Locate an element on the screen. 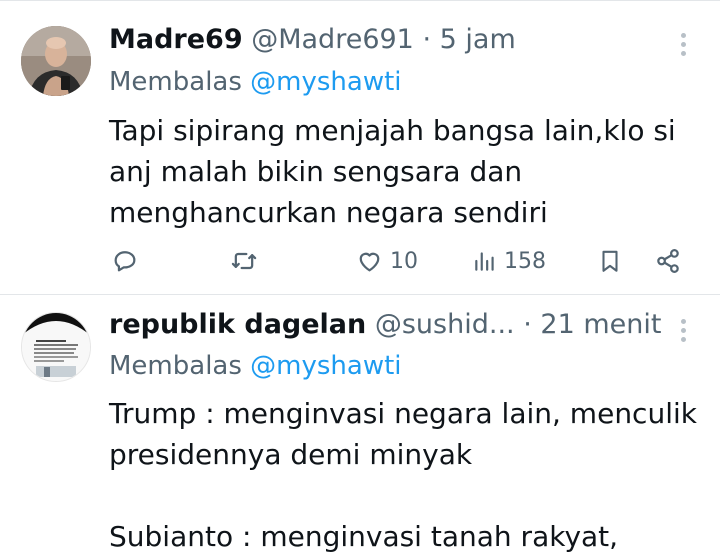 The image size is (720, 557). retweet-icon is located at coordinates (244, 261).